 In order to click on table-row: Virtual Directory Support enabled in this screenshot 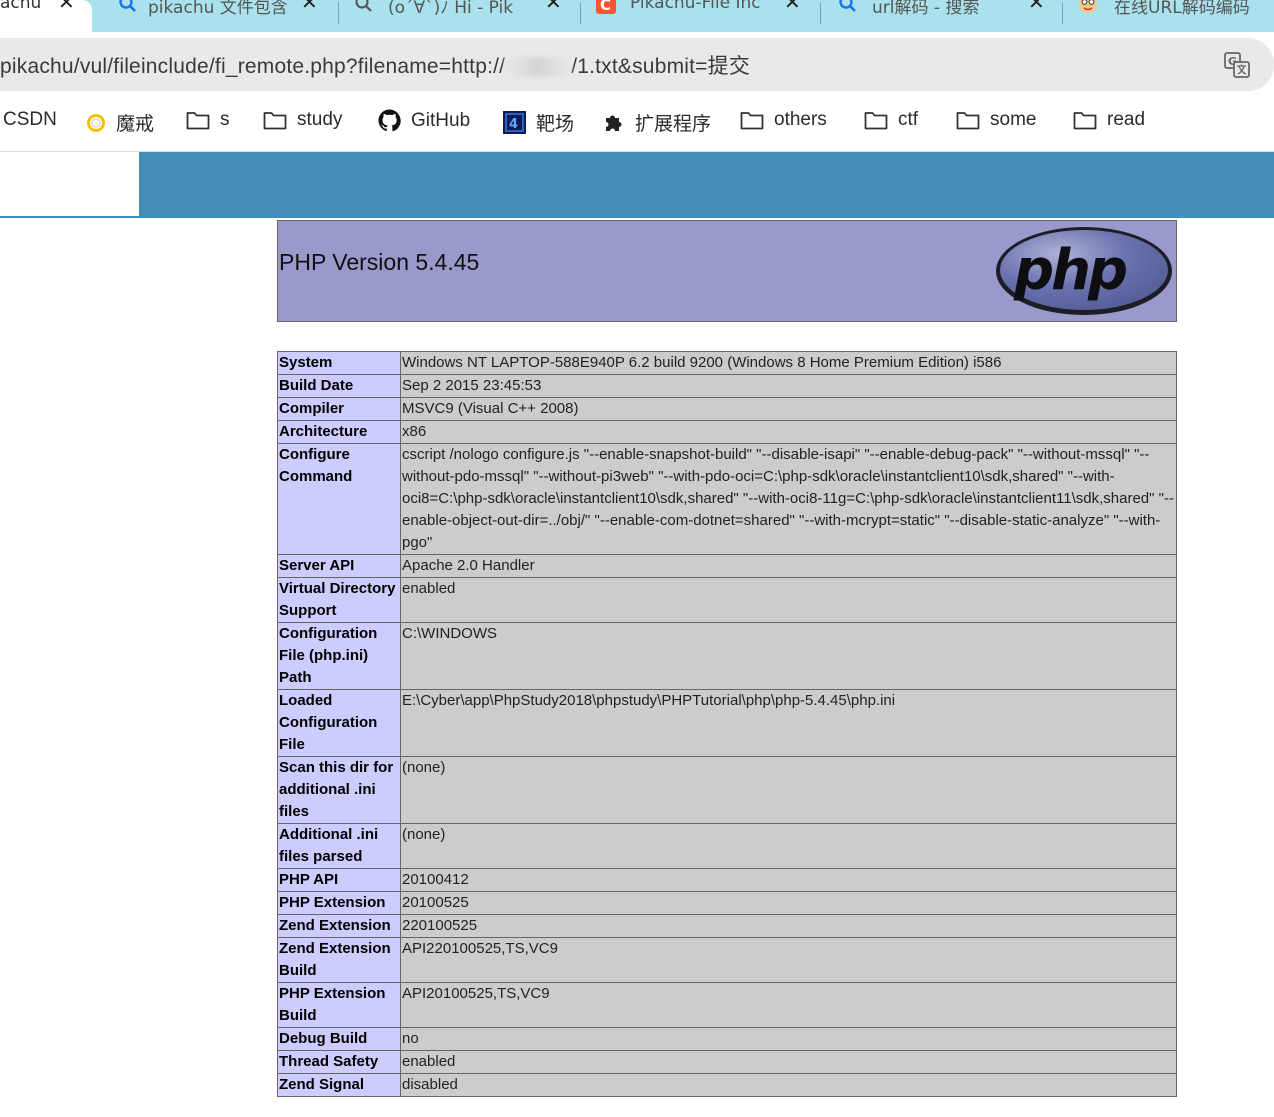, I will do `click(727, 600)`.